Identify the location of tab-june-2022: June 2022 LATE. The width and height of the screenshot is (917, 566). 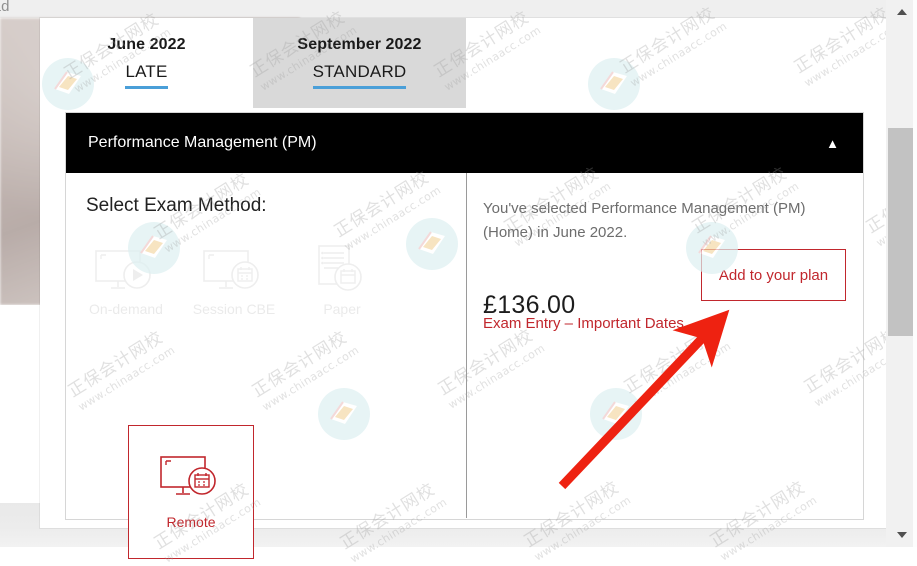
(146, 63).